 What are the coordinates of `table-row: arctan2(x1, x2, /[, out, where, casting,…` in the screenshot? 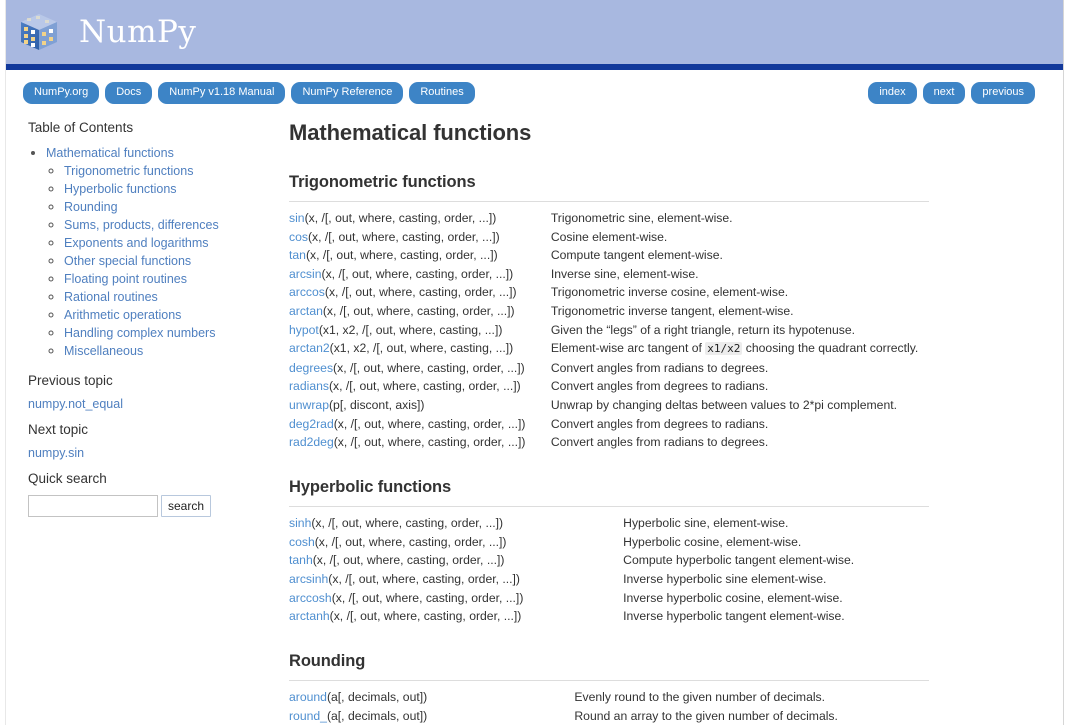 It's located at (609, 350).